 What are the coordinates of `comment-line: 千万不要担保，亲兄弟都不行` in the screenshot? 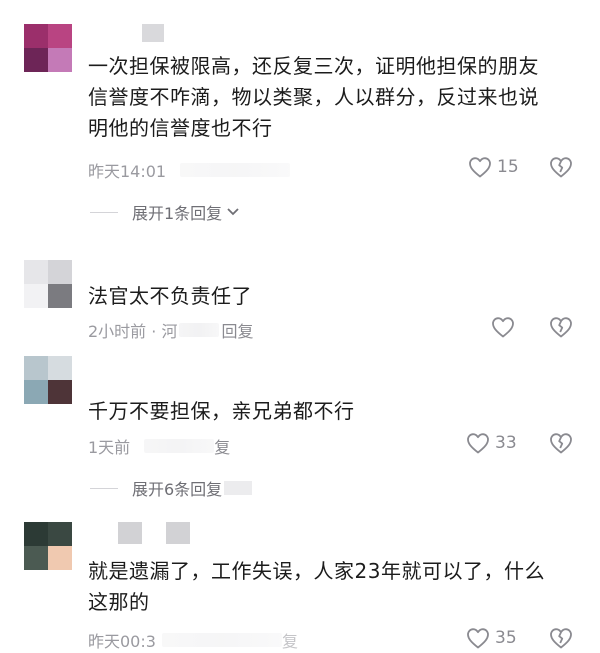 It's located at (221, 411).